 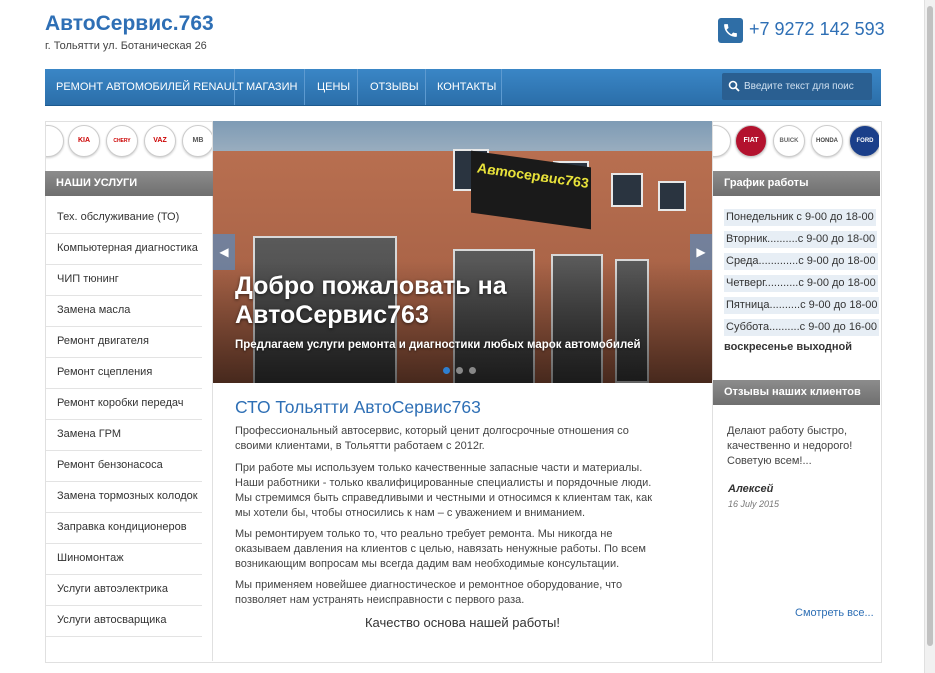 I want to click on scrollbar-thumb, so click(x=930, y=326).